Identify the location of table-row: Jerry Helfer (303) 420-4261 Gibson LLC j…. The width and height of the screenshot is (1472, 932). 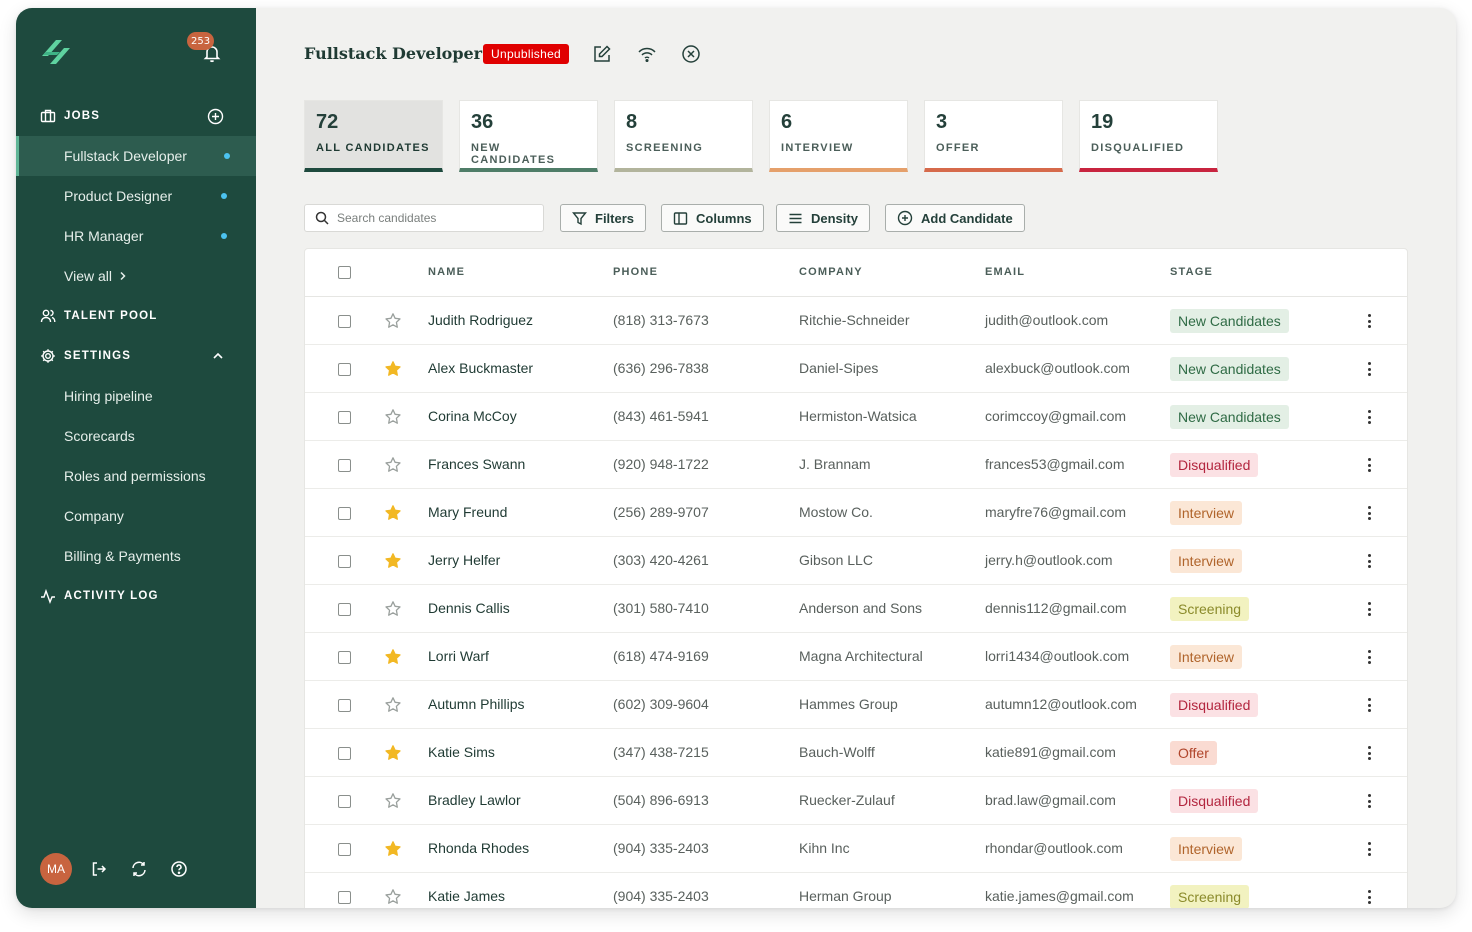
(856, 561).